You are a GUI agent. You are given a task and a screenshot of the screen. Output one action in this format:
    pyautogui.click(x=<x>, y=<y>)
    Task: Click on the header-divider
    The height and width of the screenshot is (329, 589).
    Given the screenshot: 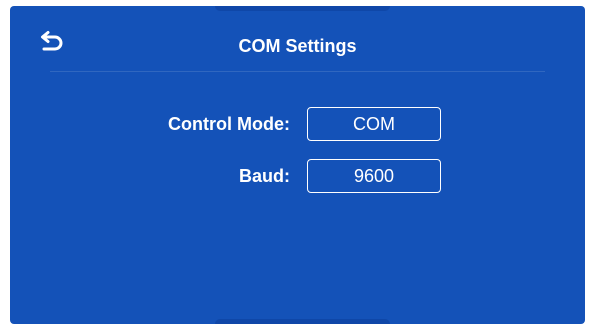 What is the action you would take?
    pyautogui.click(x=297, y=71)
    